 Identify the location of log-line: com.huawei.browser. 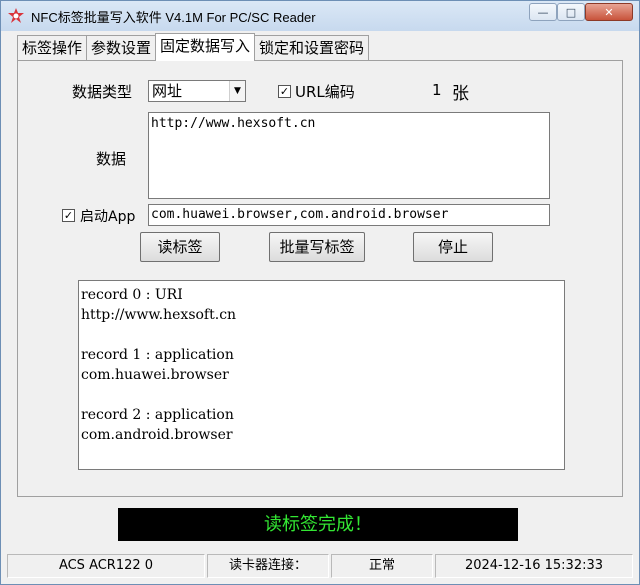
(155, 375).